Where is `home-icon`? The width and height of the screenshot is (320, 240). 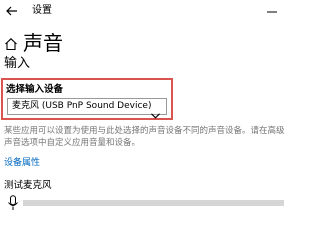 home-icon is located at coordinates (11, 43).